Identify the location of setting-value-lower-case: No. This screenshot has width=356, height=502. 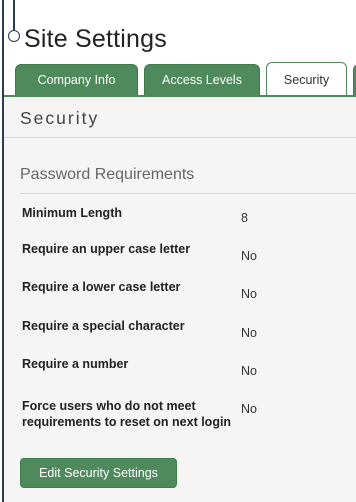
(249, 294).